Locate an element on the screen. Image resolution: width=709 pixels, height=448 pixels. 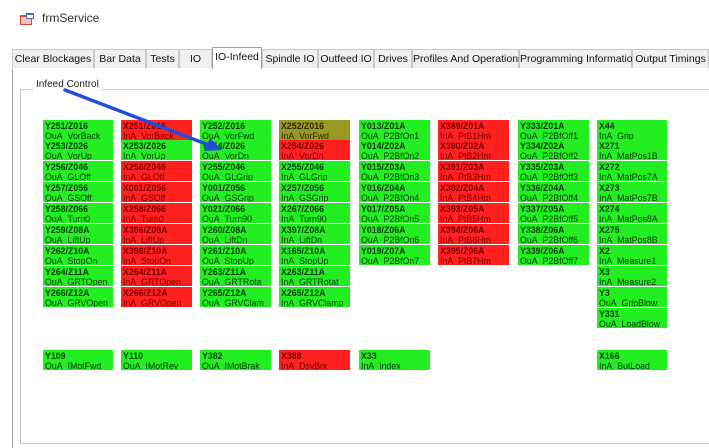
io-indicator-y260-z08a: Y260/Z08A OuA_LiftDn is located at coordinates (235, 234).